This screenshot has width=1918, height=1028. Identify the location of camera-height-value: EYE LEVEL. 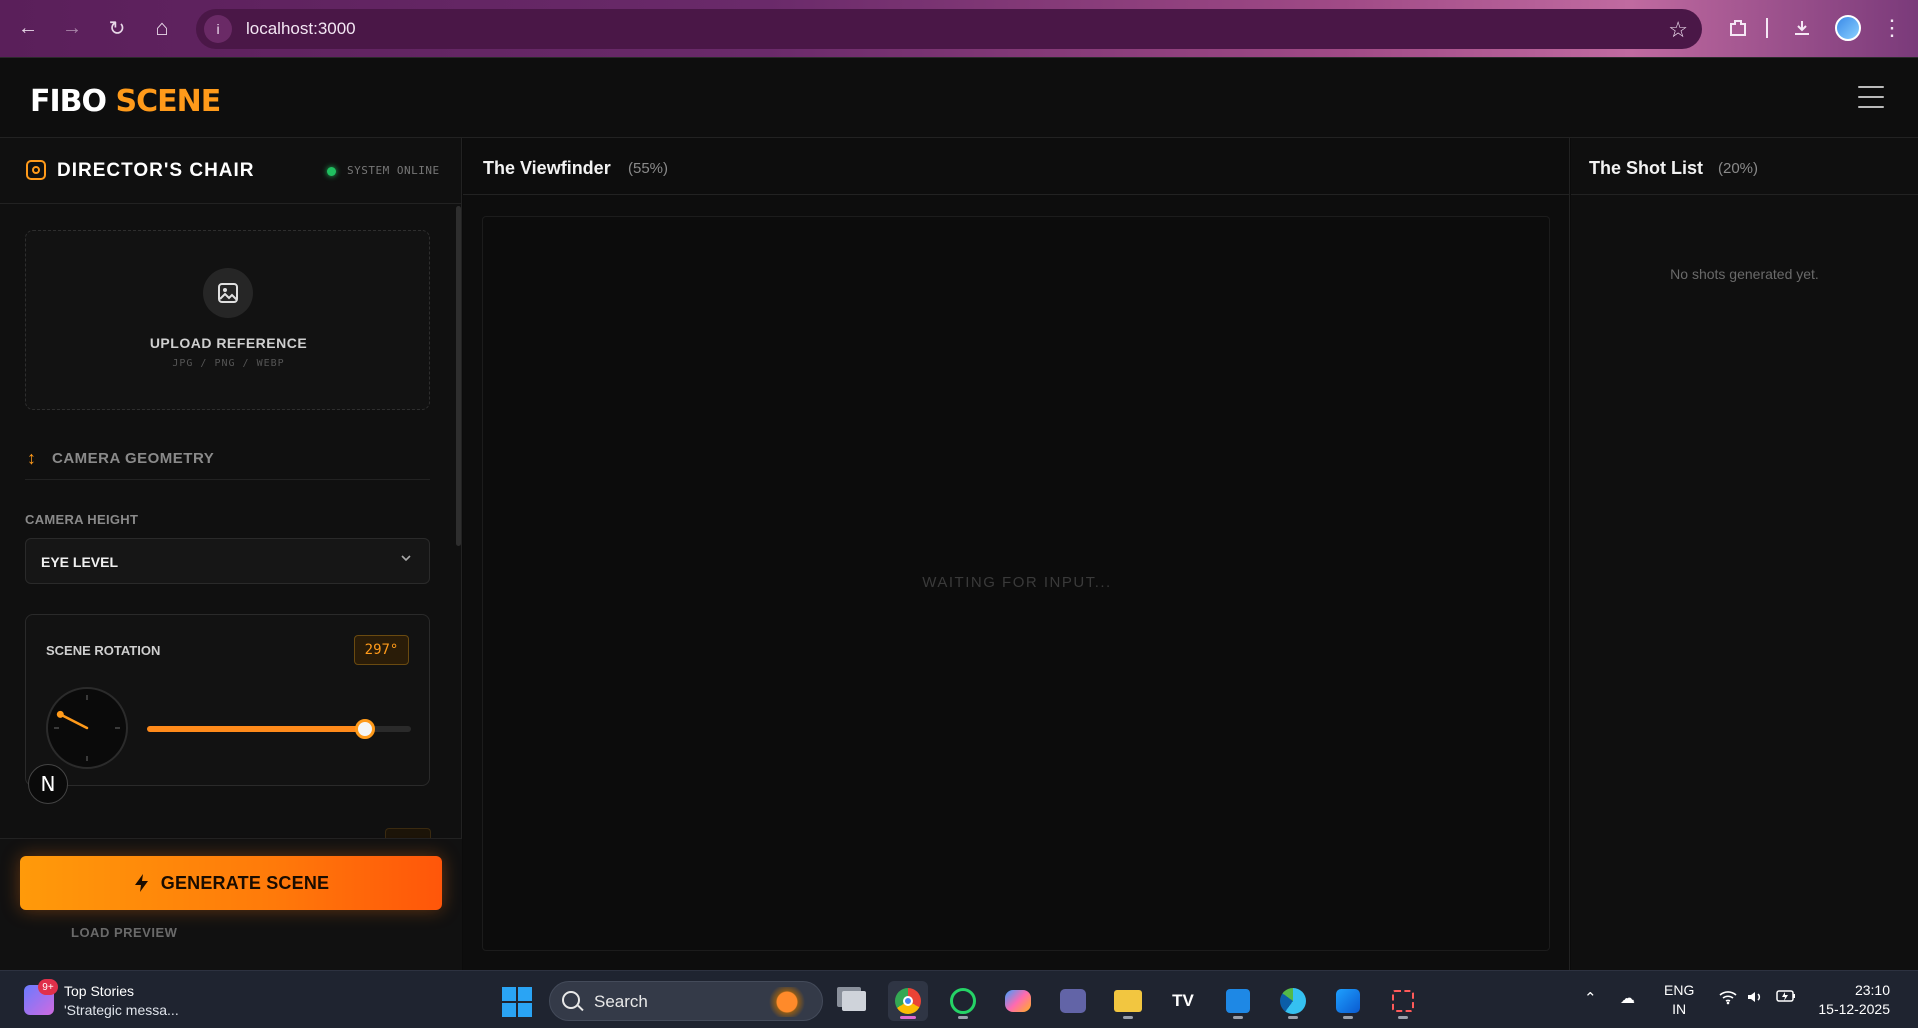
(80, 562).